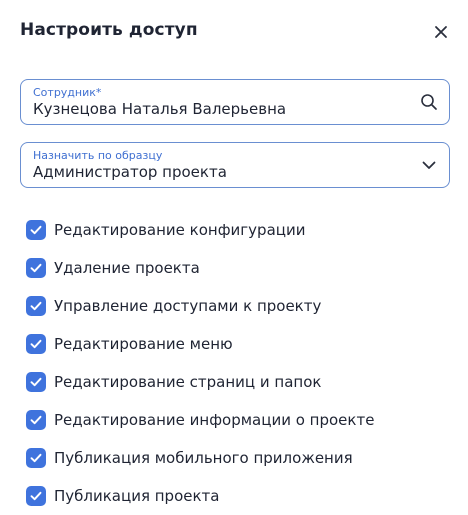  What do you see at coordinates (236, 32) in the screenshot?
I see `dialog-header: Настроить доступ` at bounding box center [236, 32].